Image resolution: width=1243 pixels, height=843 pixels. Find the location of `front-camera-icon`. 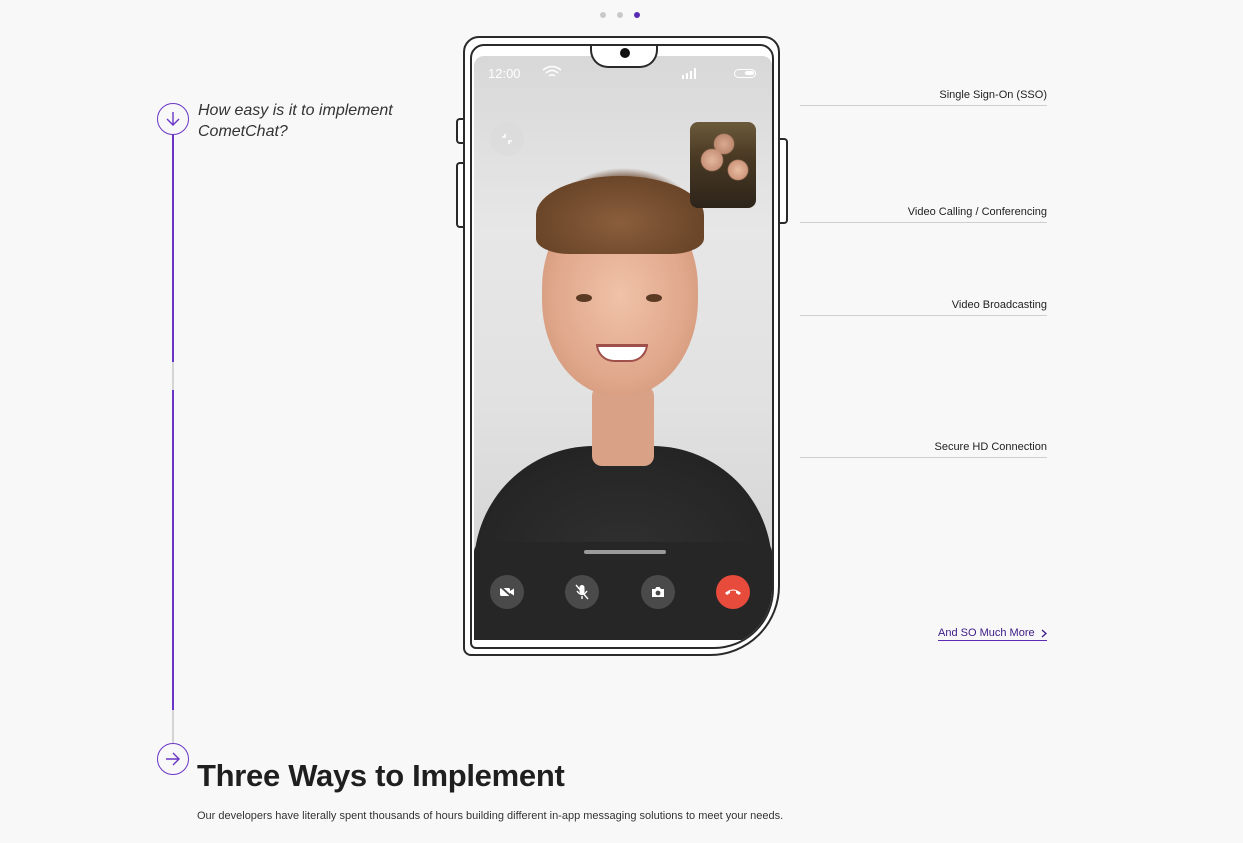

front-camera-icon is located at coordinates (625, 53).